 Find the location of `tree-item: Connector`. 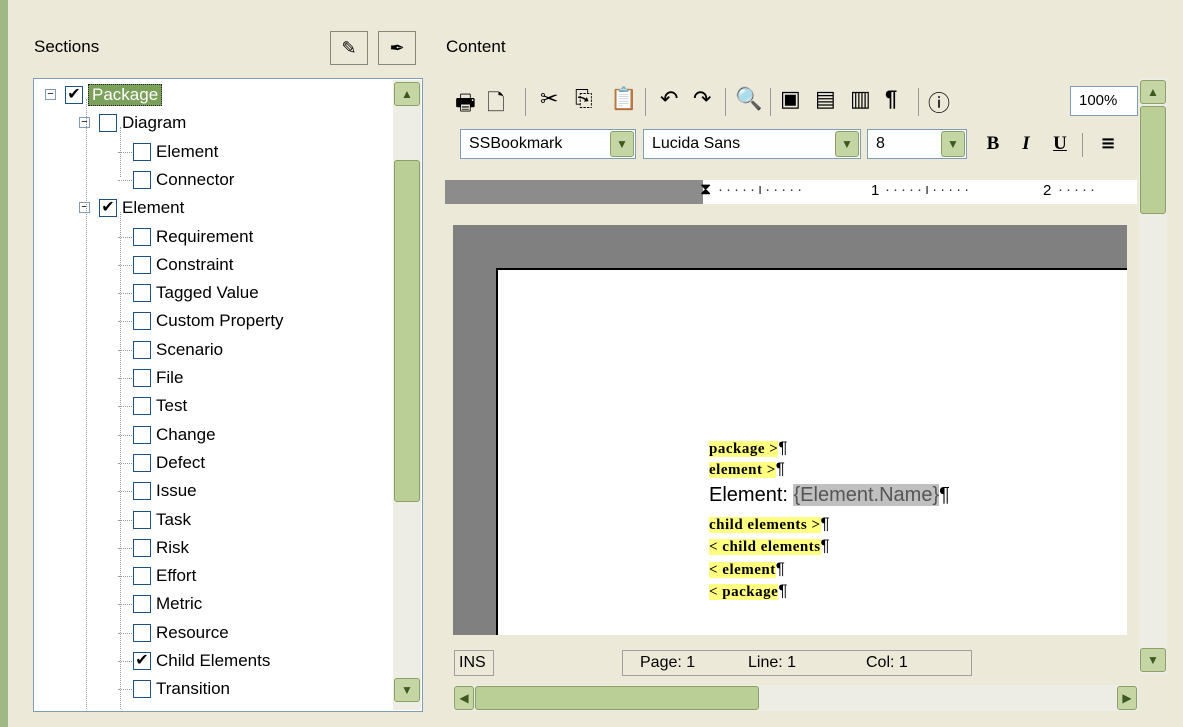

tree-item: Connector is located at coordinates (183, 180).